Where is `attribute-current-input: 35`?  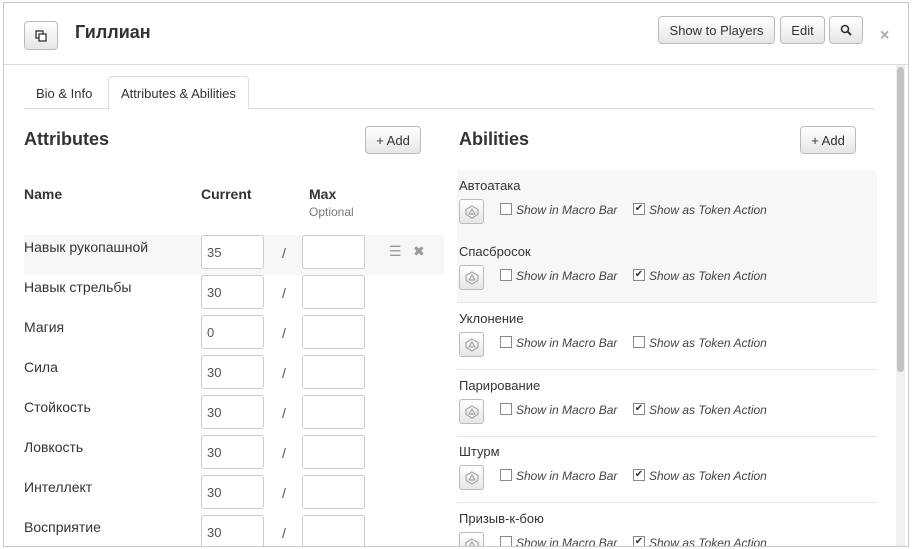
attribute-current-input: 35 is located at coordinates (232, 252).